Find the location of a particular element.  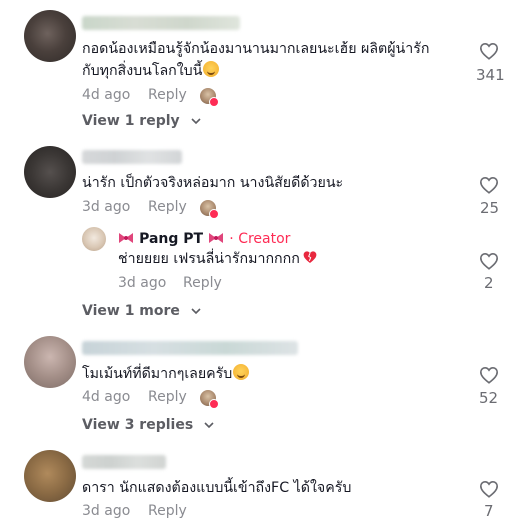

view-replies-button: View 1 reply is located at coordinates (141, 121).